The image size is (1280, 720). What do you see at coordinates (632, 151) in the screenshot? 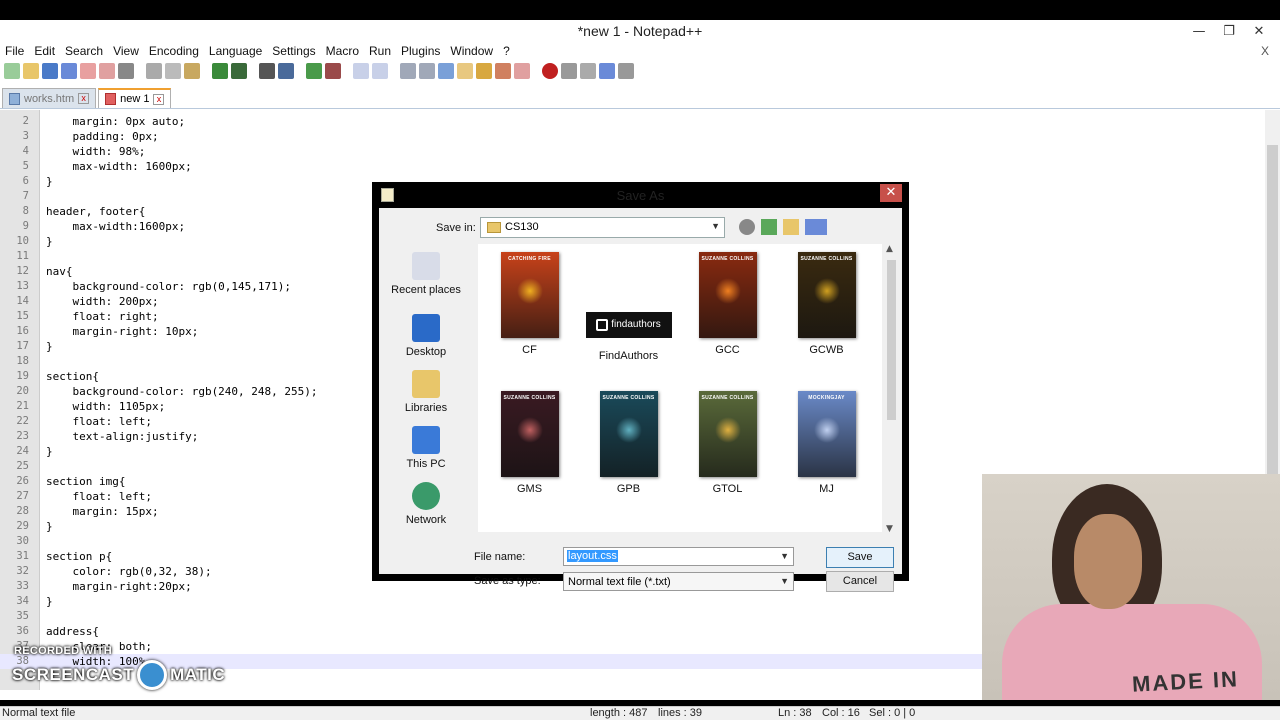
I see `code-line: 4 width: 98%;` at bounding box center [632, 151].